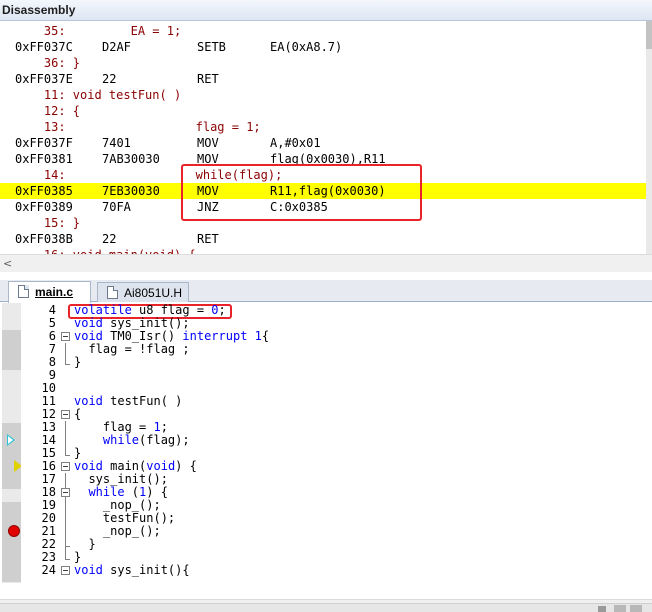 The width and height of the screenshot is (652, 612). I want to click on disassembly-instruction-line: 0xFF037E 22 RET, so click(323, 79).